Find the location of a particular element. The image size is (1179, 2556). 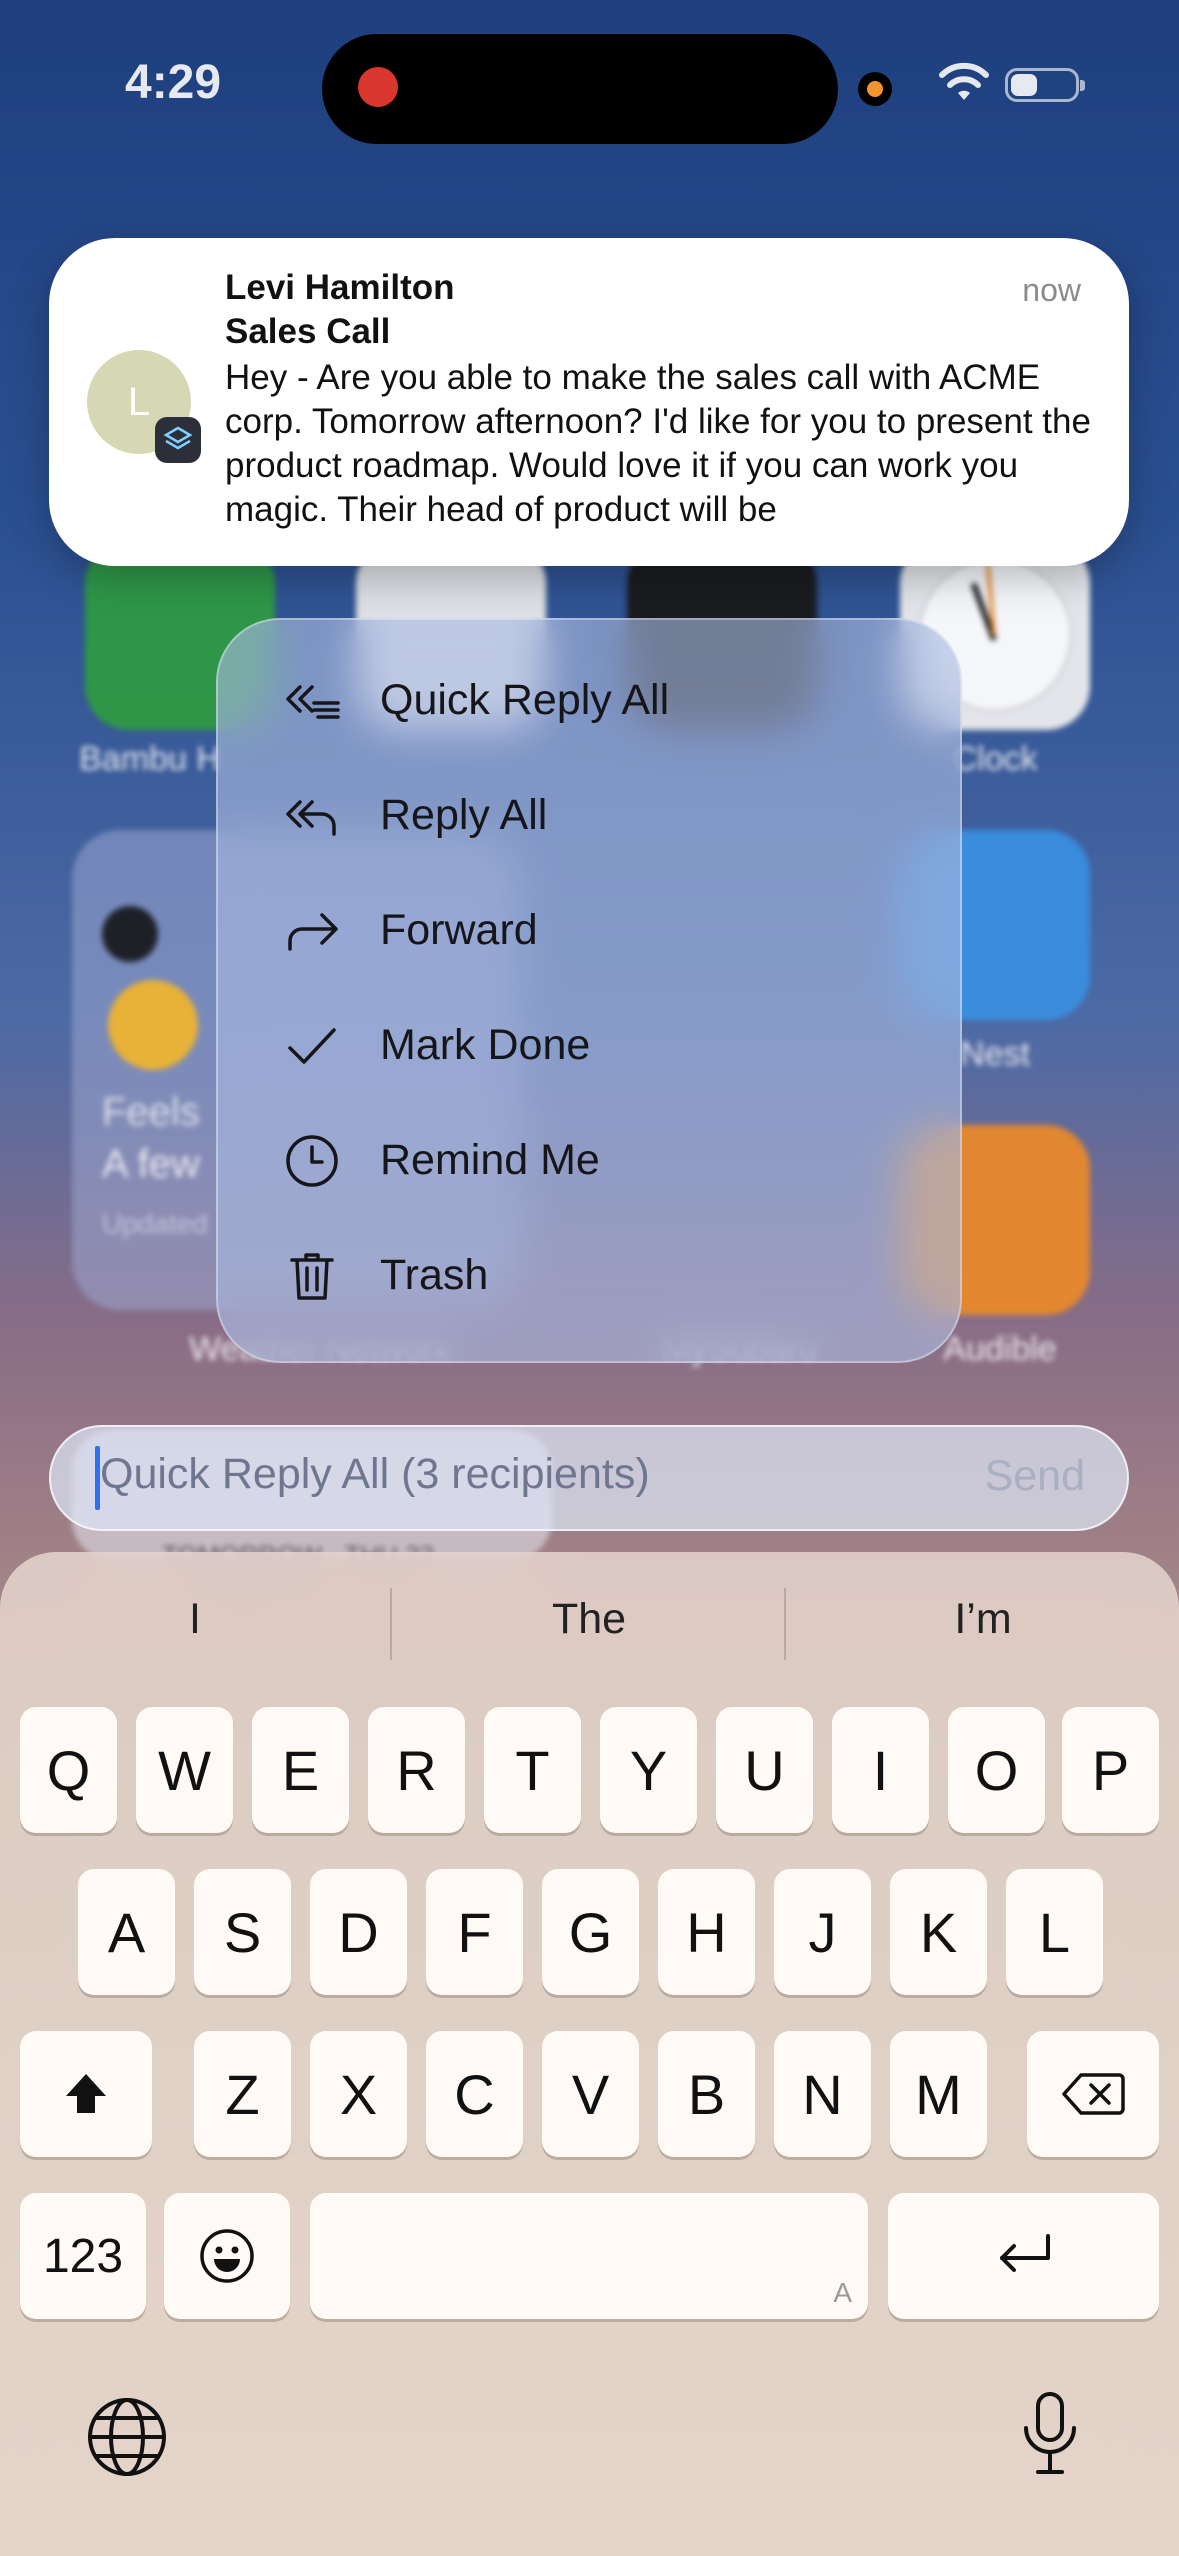

trash-icon is located at coordinates (329, 1276).